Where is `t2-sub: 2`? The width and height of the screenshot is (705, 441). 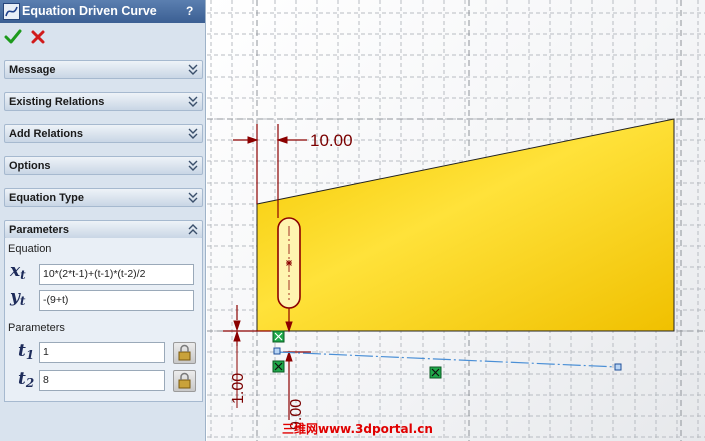
t2-sub: 2 is located at coordinates (30, 383).